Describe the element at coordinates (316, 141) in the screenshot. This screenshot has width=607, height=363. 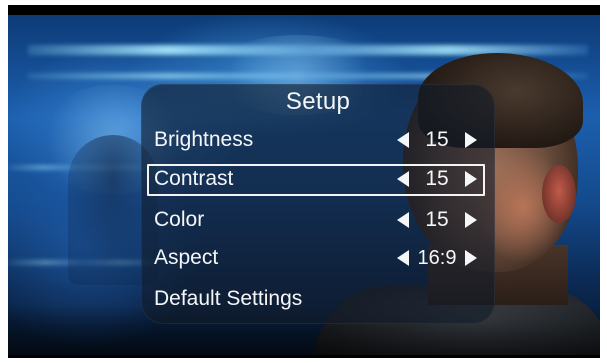
I see `menu-item-brightness: Brightness 15` at that location.